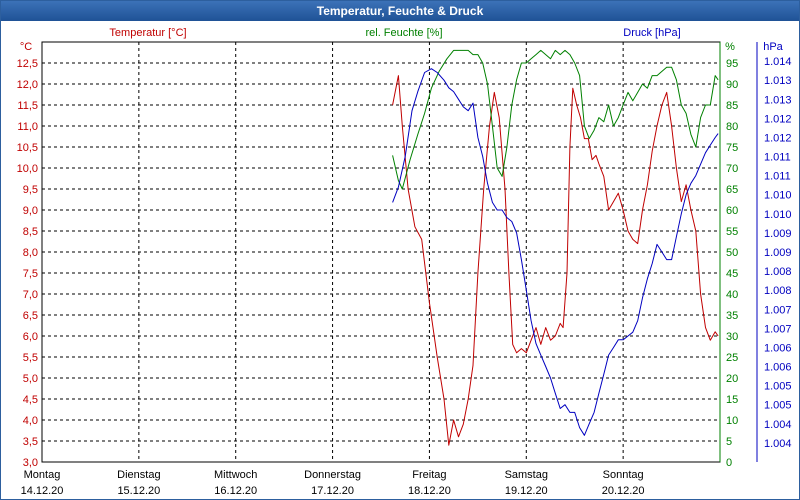 This screenshot has width=800, height=500. Describe the element at coordinates (651, 33) in the screenshot. I see `legend-pressure: Druck [hPa]` at that location.